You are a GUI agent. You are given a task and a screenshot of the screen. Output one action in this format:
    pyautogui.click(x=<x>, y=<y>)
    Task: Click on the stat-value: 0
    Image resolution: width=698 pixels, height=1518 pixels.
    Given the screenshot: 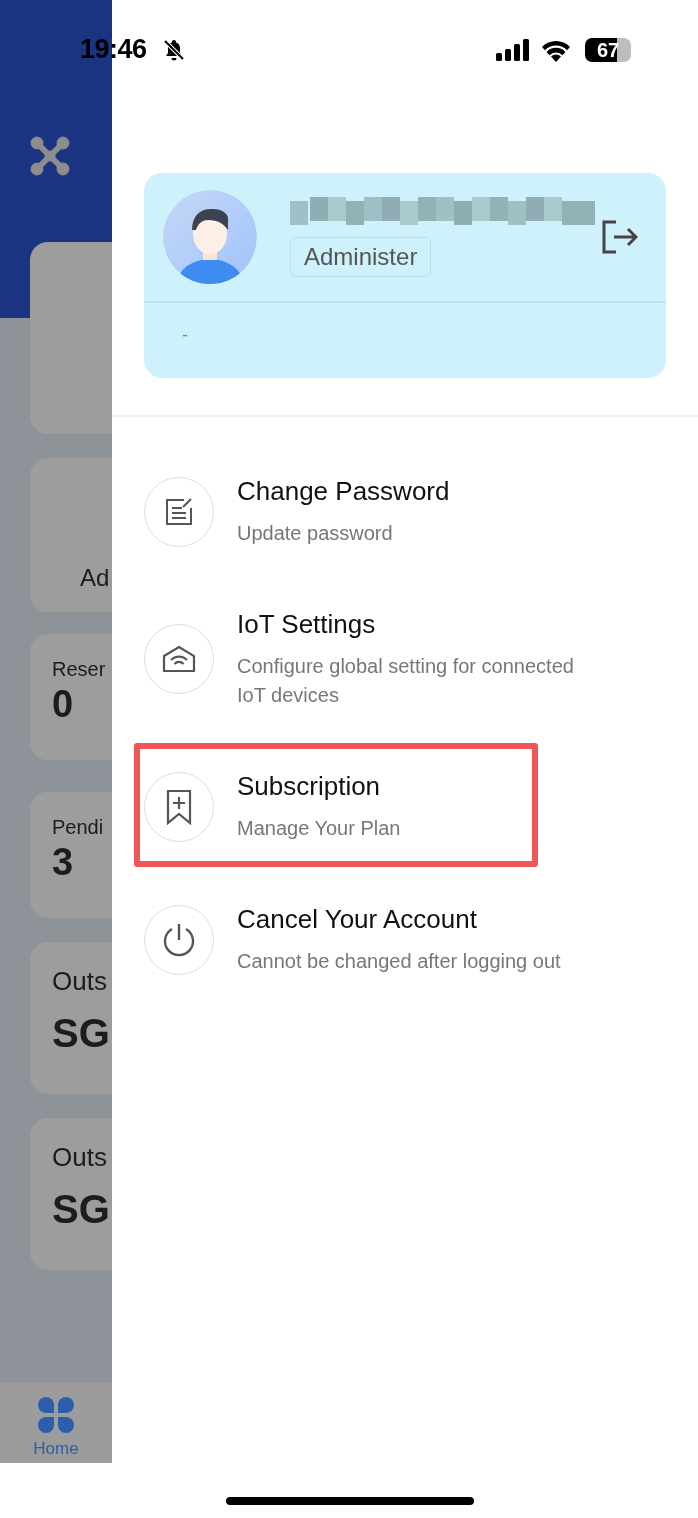 What is the action you would take?
    pyautogui.click(x=63, y=704)
    